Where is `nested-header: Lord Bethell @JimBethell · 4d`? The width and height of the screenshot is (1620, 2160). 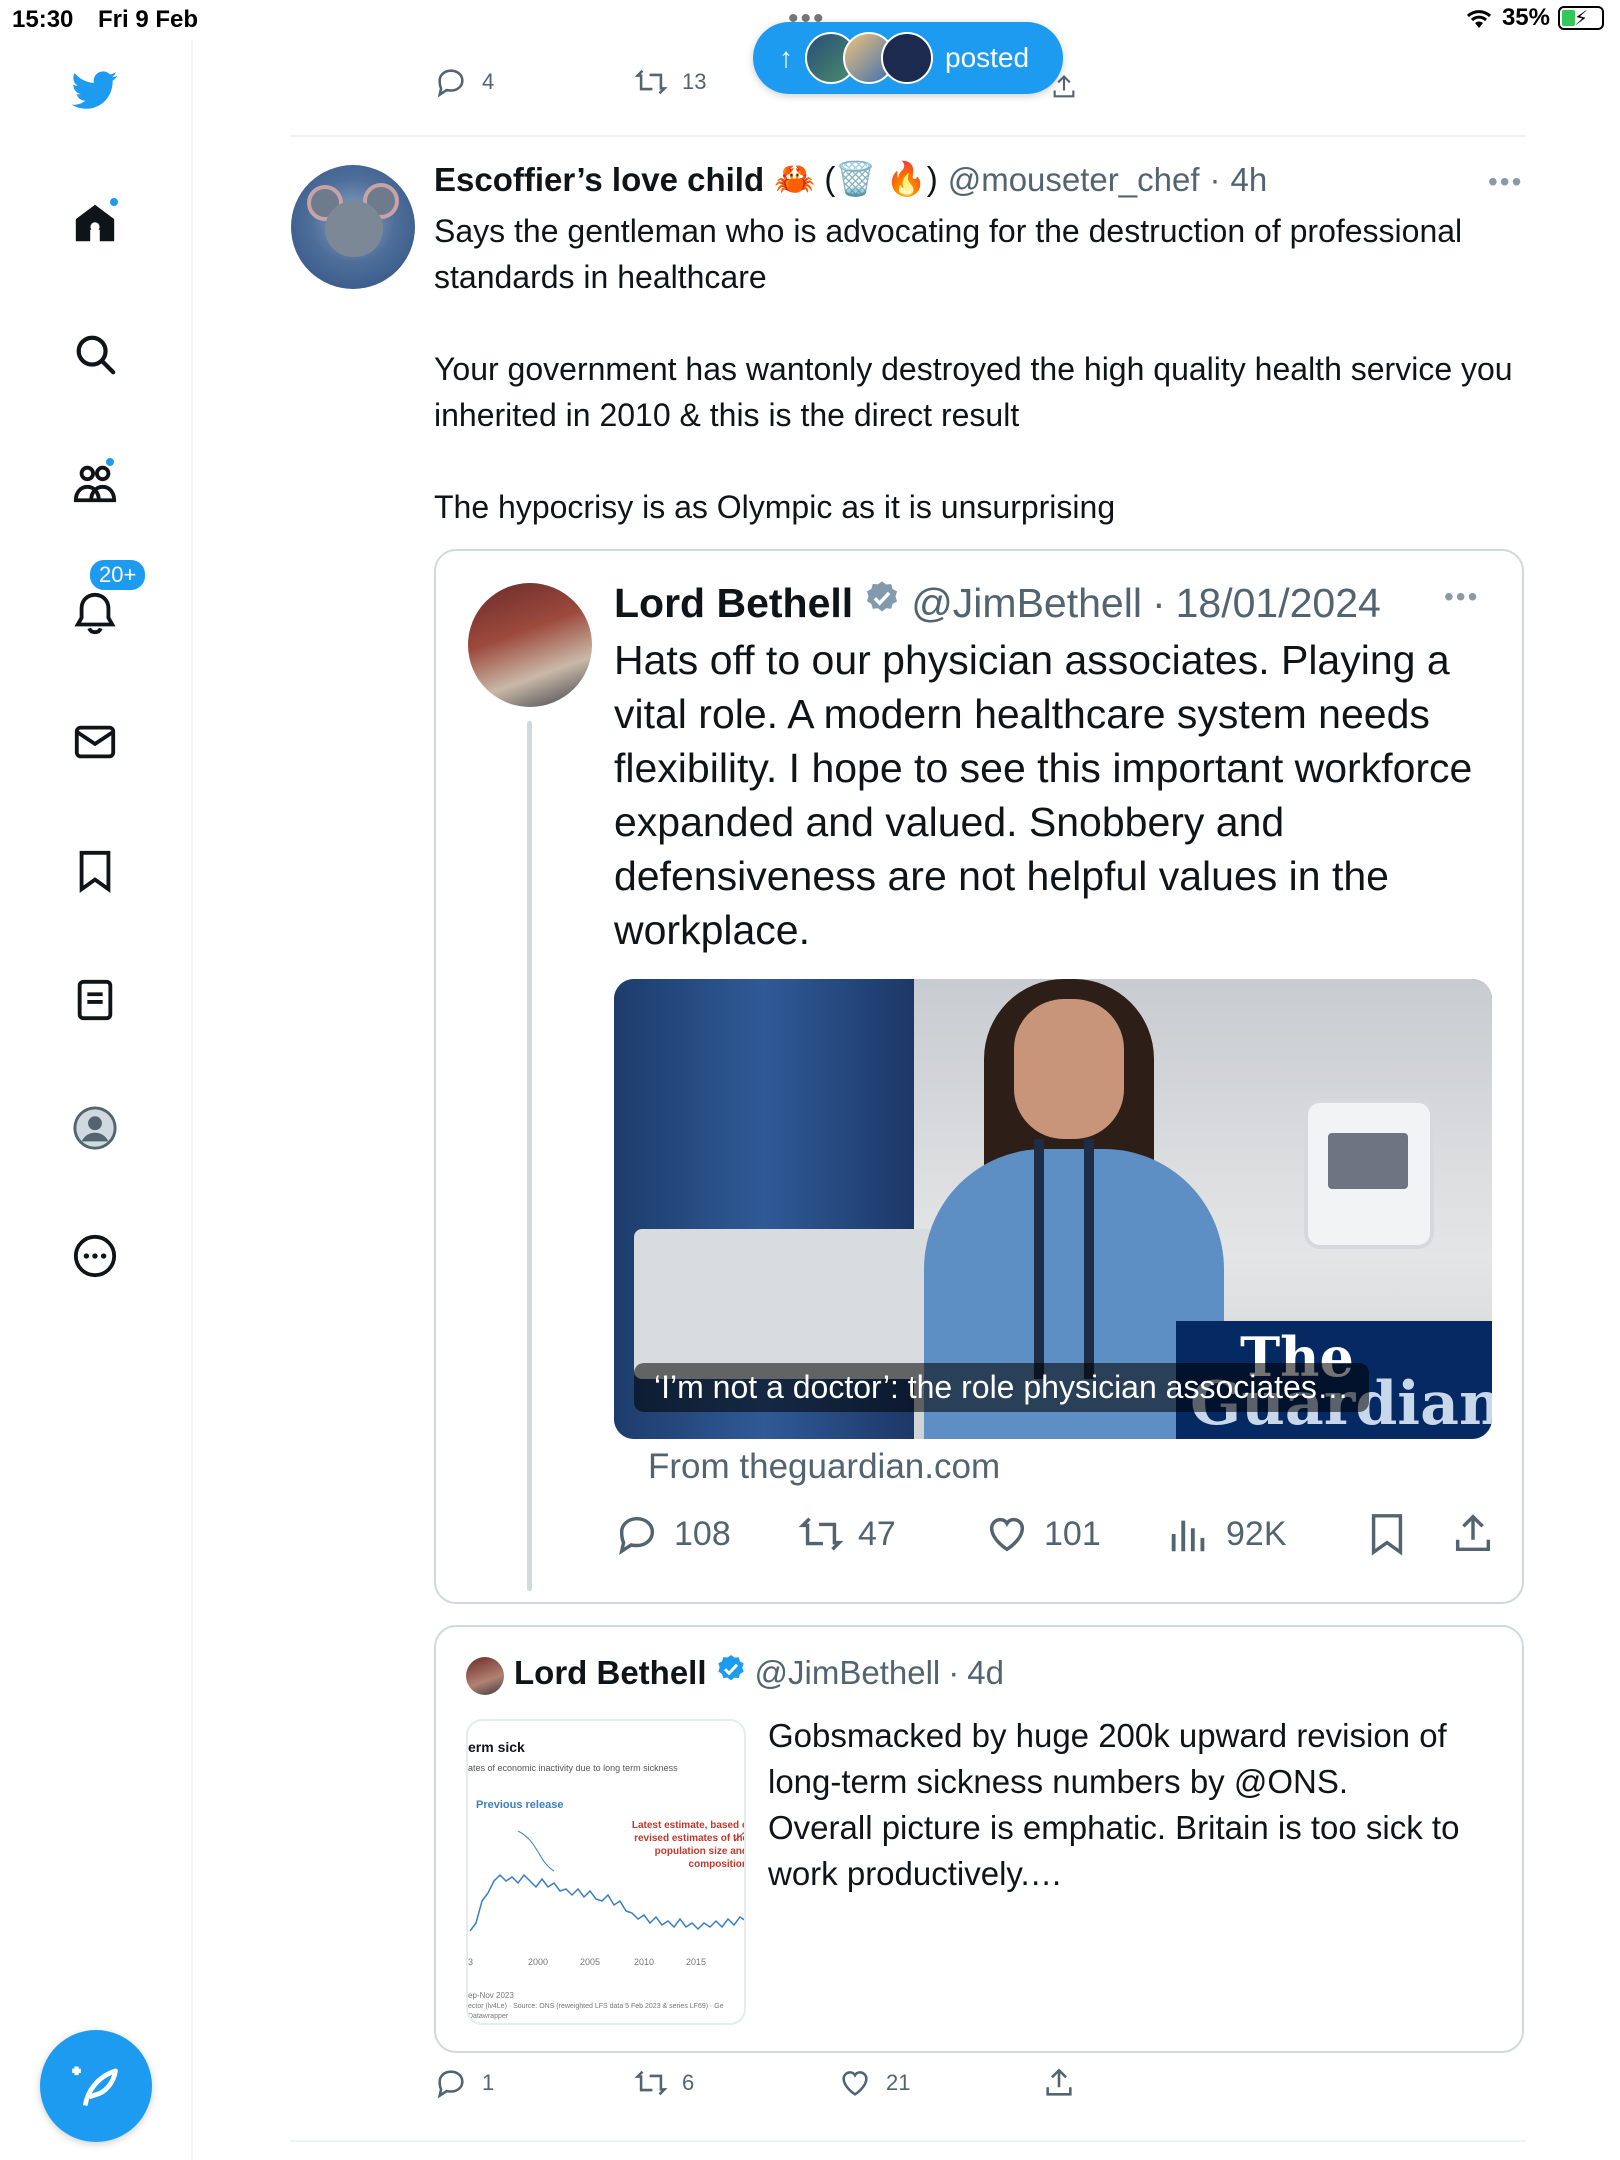 nested-header: Lord Bethell @JimBethell · 4d is located at coordinates (759, 1673).